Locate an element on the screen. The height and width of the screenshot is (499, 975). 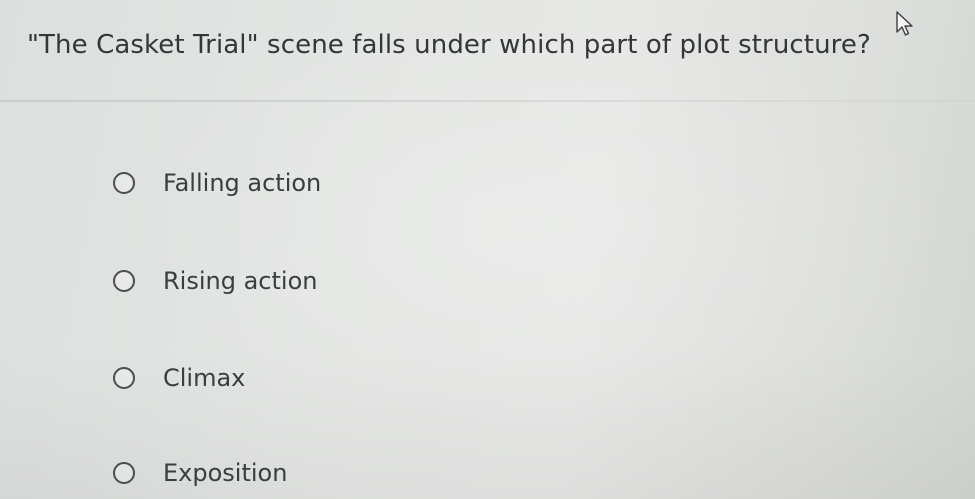
mouse-pointer-icon is located at coordinates (904, 23).